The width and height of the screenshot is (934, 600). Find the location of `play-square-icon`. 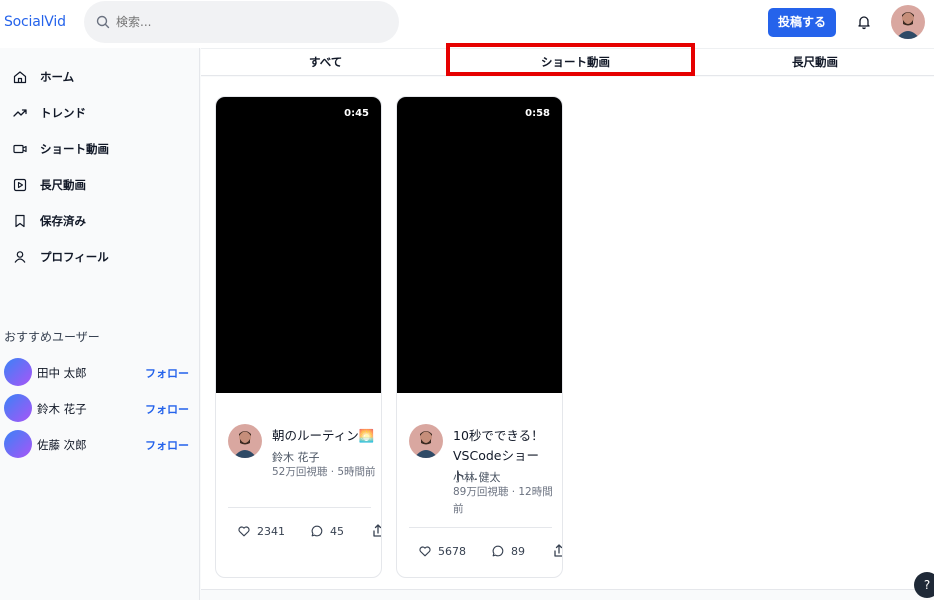

play-square-icon is located at coordinates (20, 185).